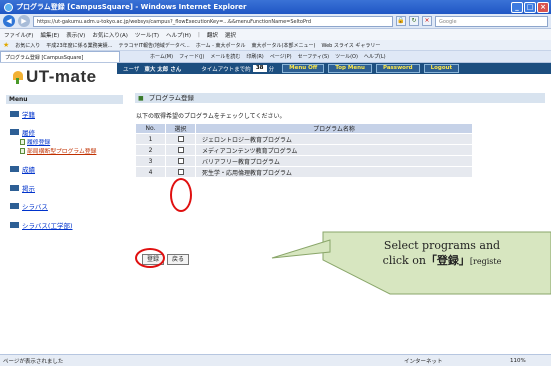 The height and width of the screenshot is (366, 551). What do you see at coordinates (275, 360) in the screenshot?
I see `status-bar: ページが表示されました インターネット 110%` at bounding box center [275, 360].